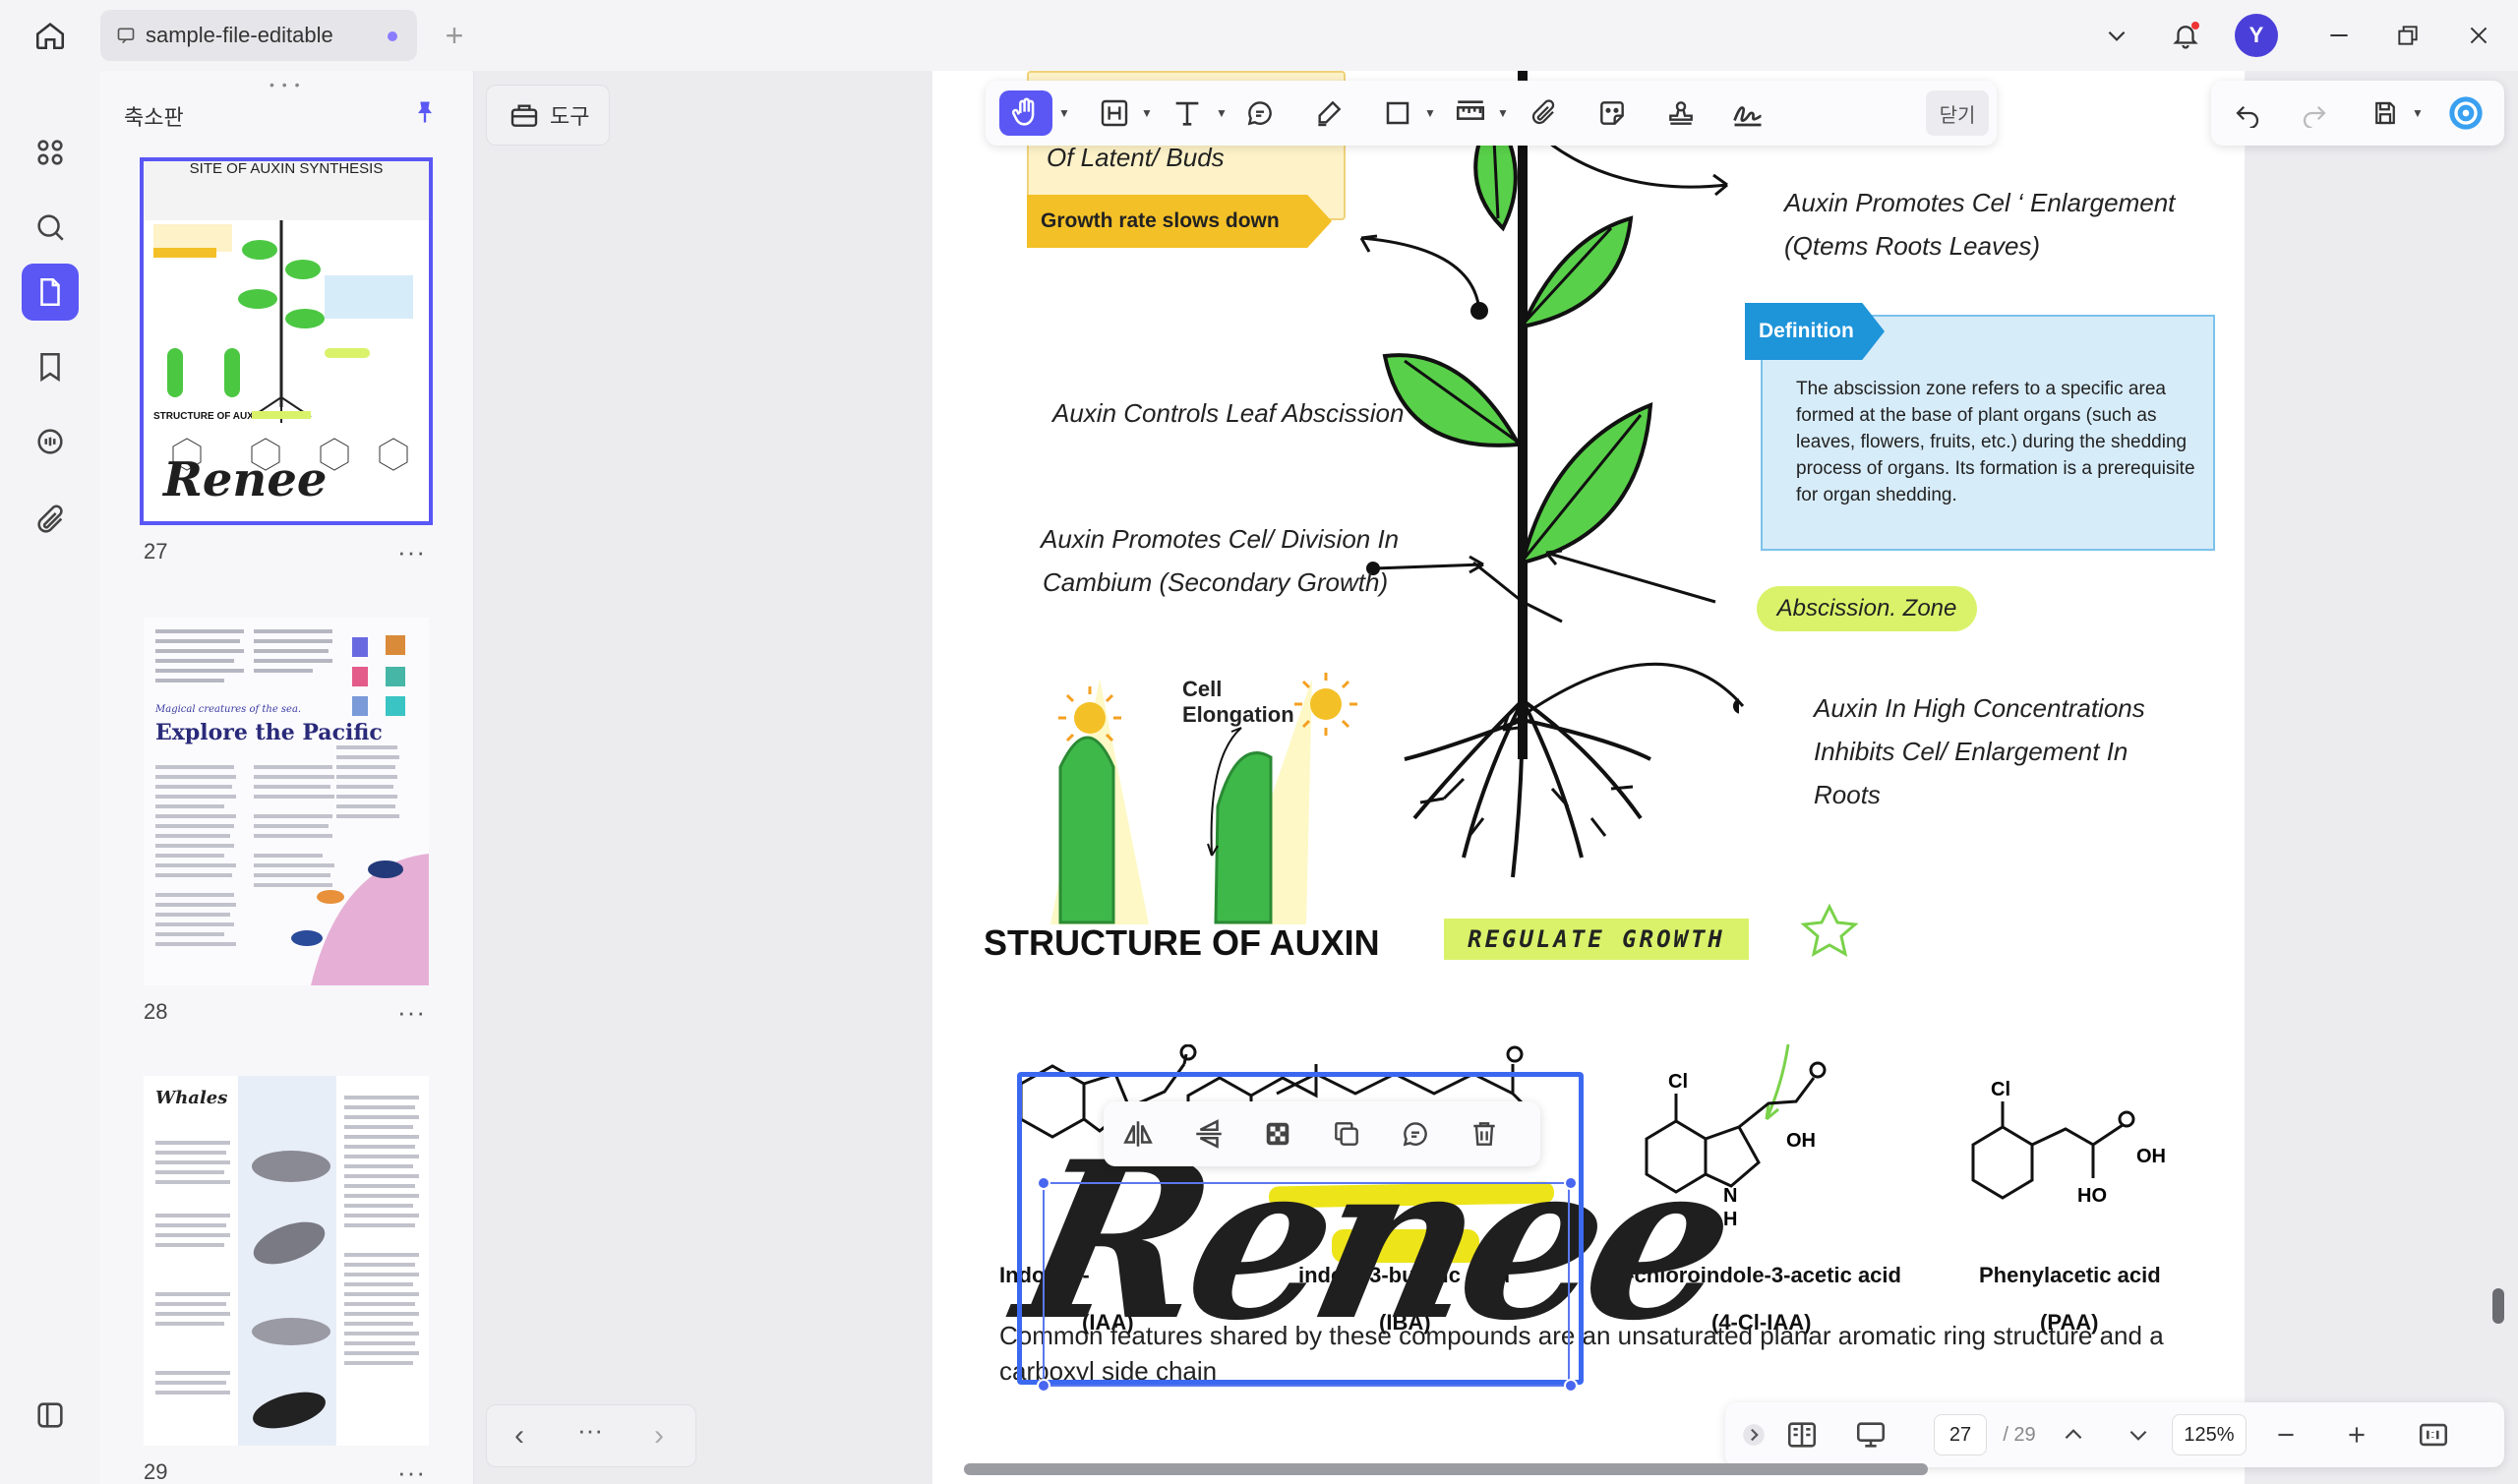  I want to click on more-options-button: ···, so click(590, 1431).